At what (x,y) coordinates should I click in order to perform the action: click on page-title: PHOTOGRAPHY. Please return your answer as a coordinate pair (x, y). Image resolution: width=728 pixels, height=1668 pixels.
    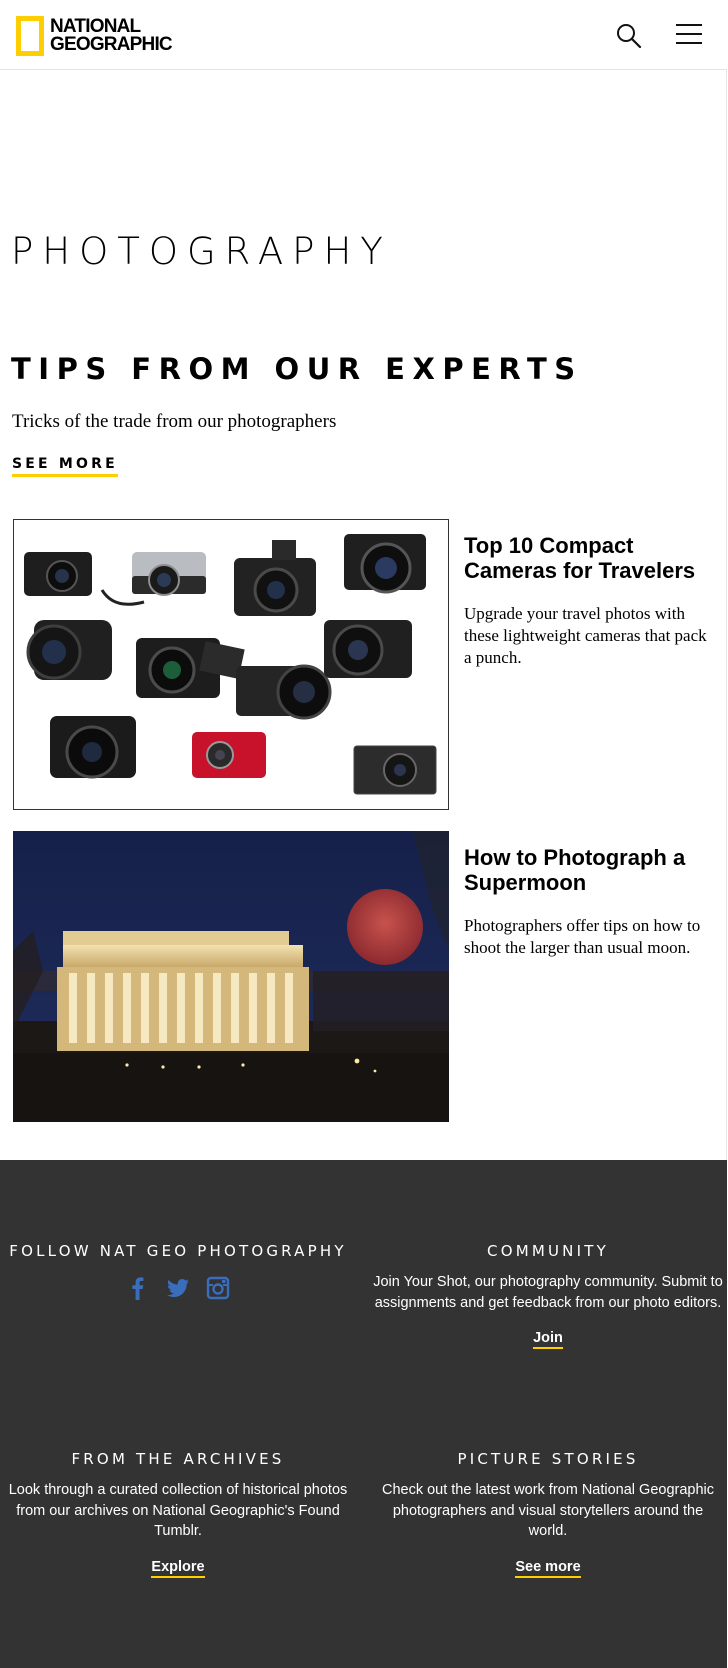
    Looking at the image, I should click on (201, 251).